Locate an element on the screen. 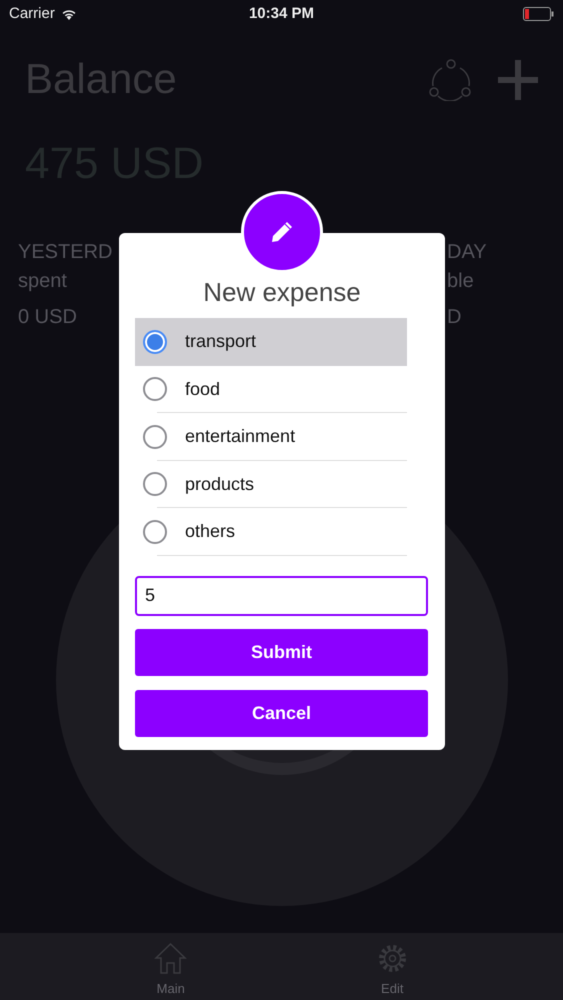  submit-button: Submit is located at coordinates (281, 652).